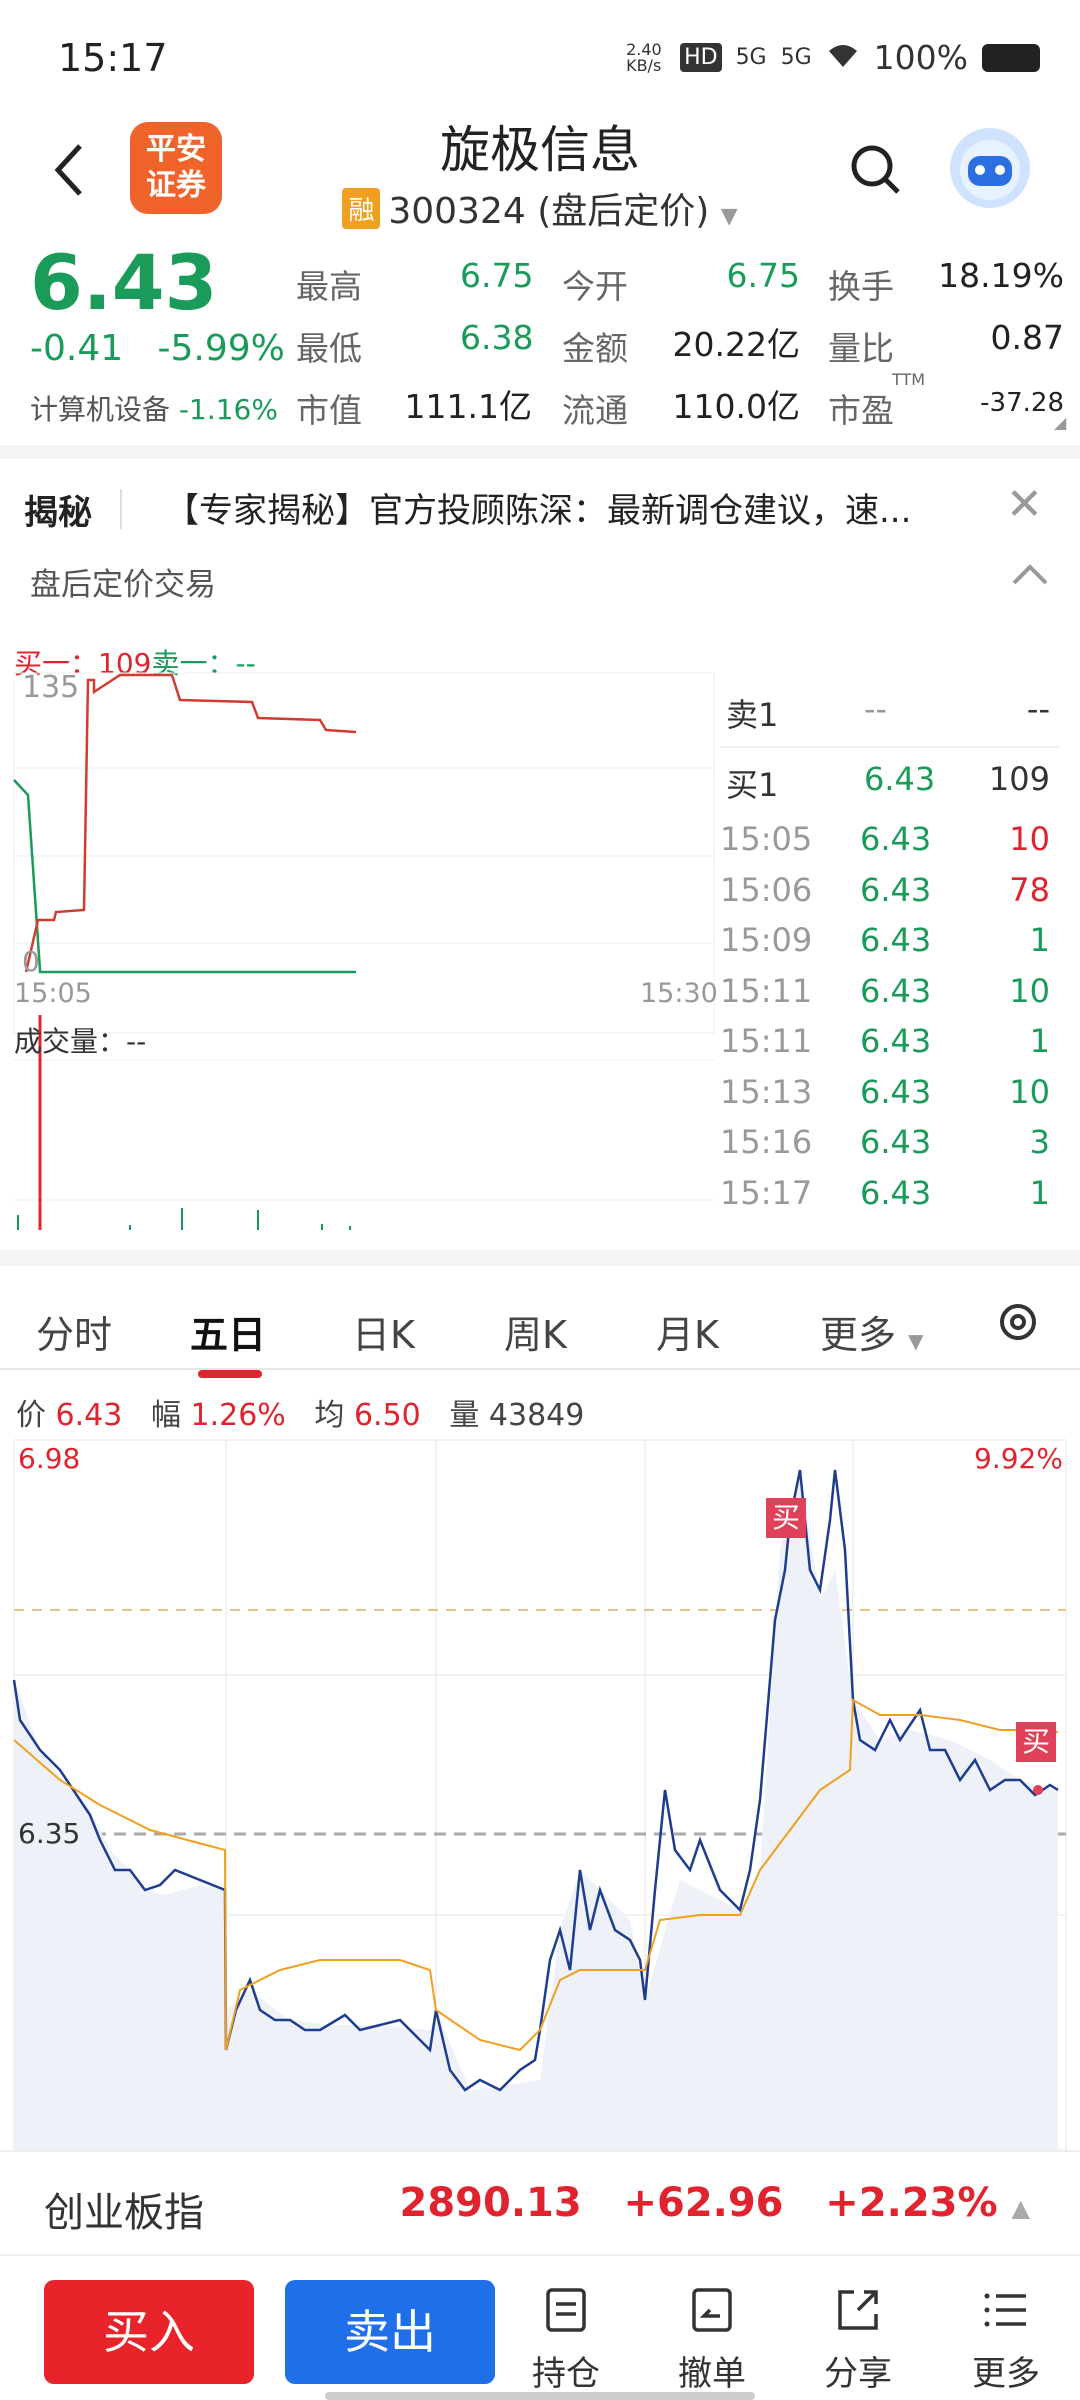  Describe the element at coordinates (497, 337) in the screenshot. I see `low-value: 6.38` at that location.